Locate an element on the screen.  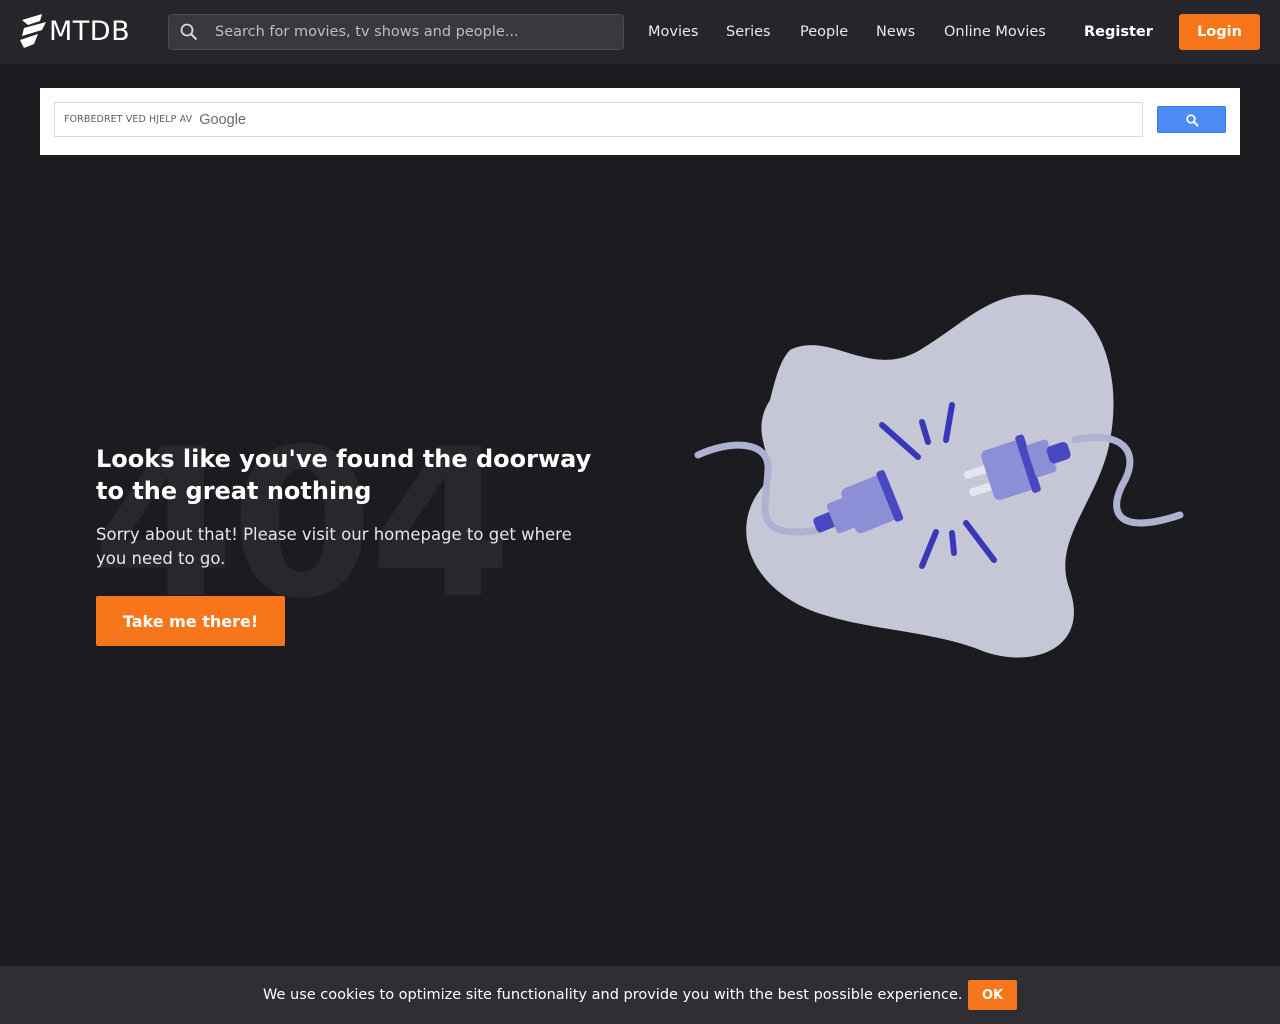
google-search-bar: FORBEDRET VED HJELP AV Google is located at coordinates (640, 121).